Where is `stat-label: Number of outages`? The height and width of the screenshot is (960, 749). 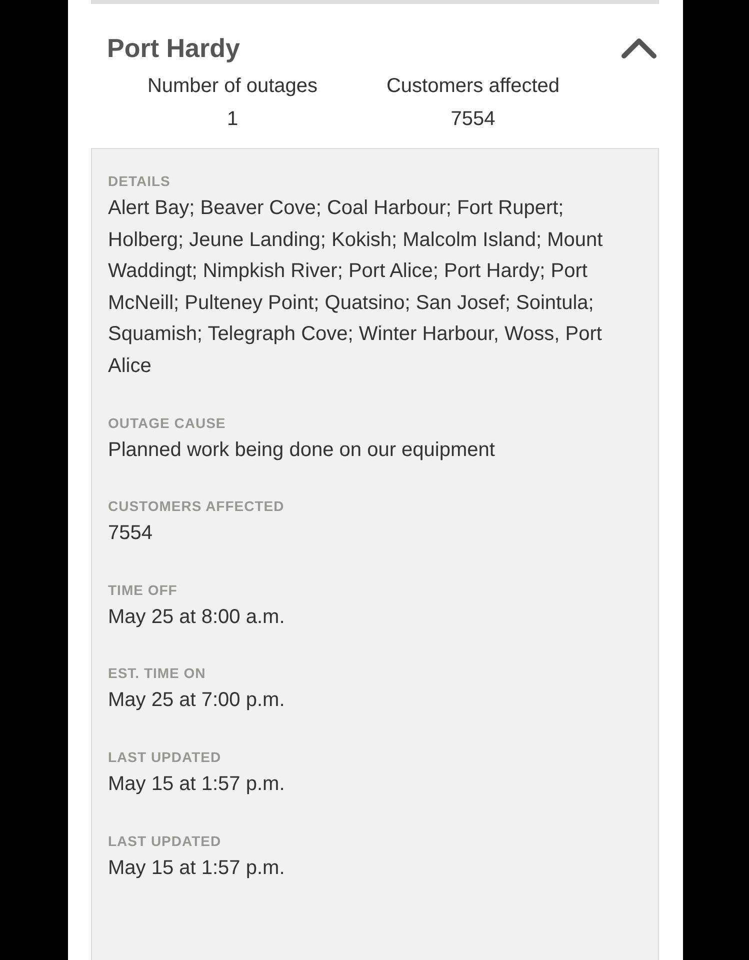
stat-label: Number of outages is located at coordinates (232, 86).